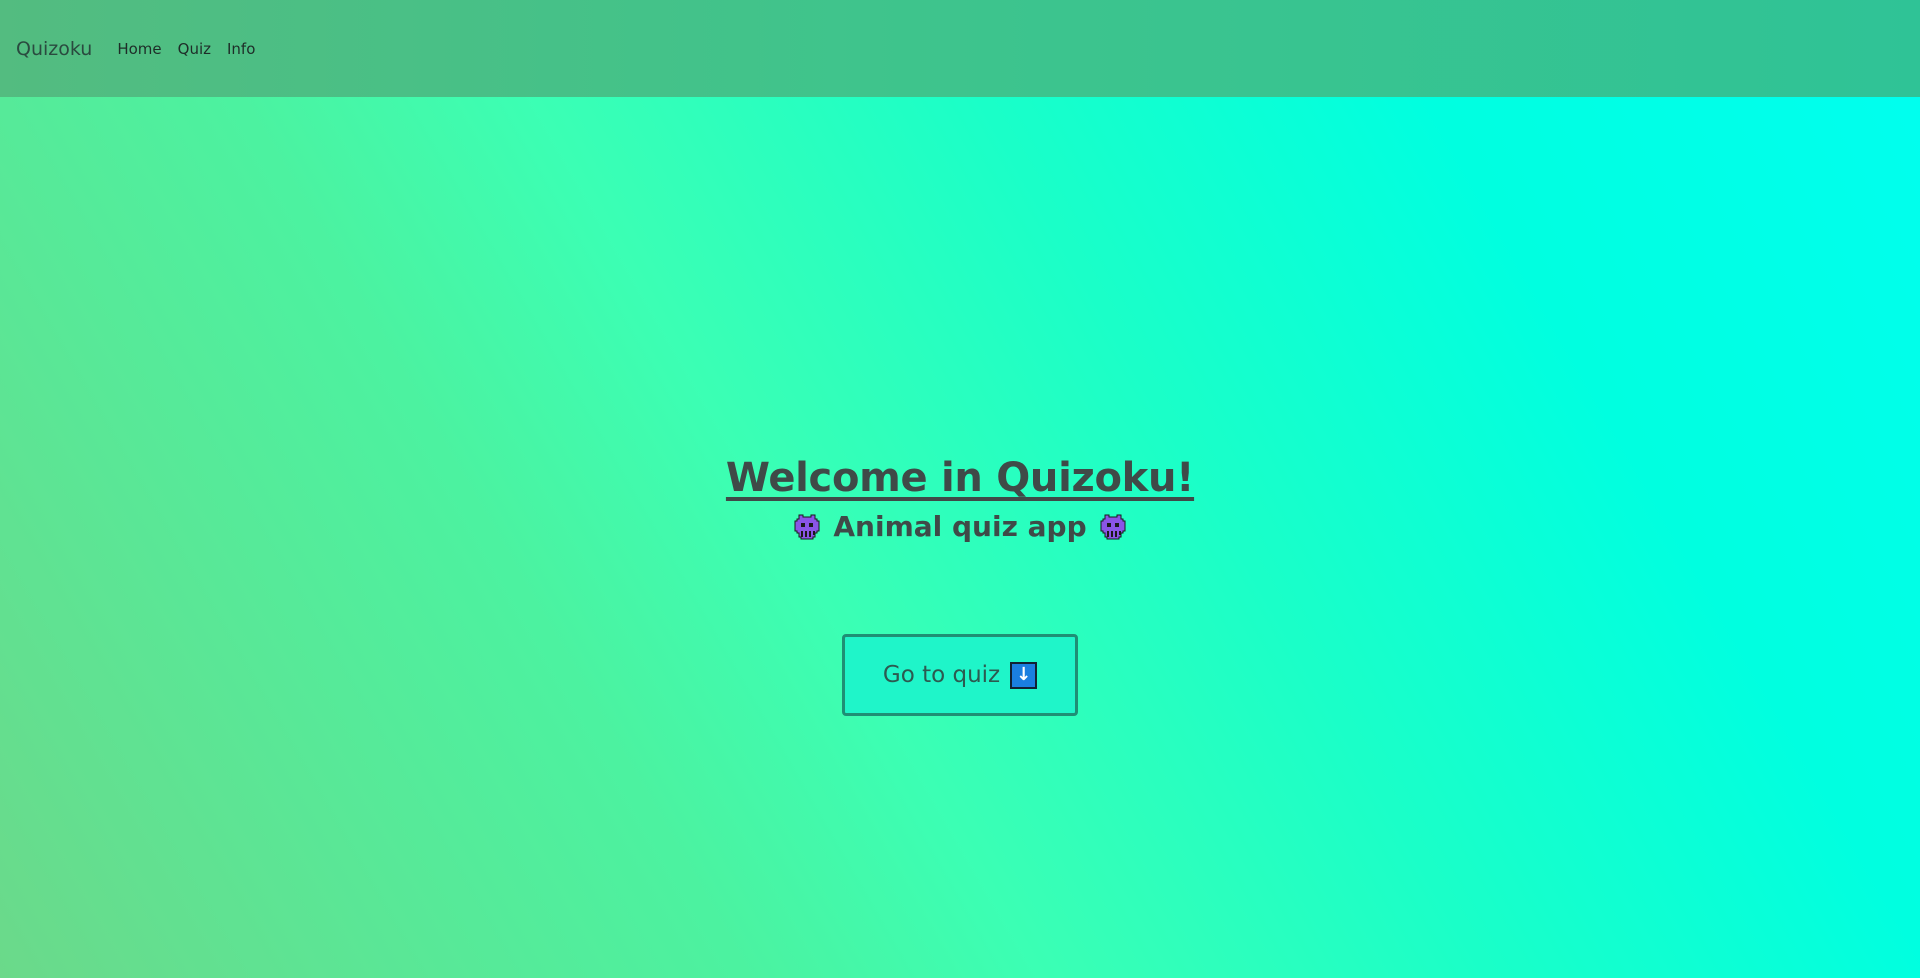 The height and width of the screenshot is (978, 1920). What do you see at coordinates (194, 49) in the screenshot?
I see `nav-link-quiz: Quiz` at bounding box center [194, 49].